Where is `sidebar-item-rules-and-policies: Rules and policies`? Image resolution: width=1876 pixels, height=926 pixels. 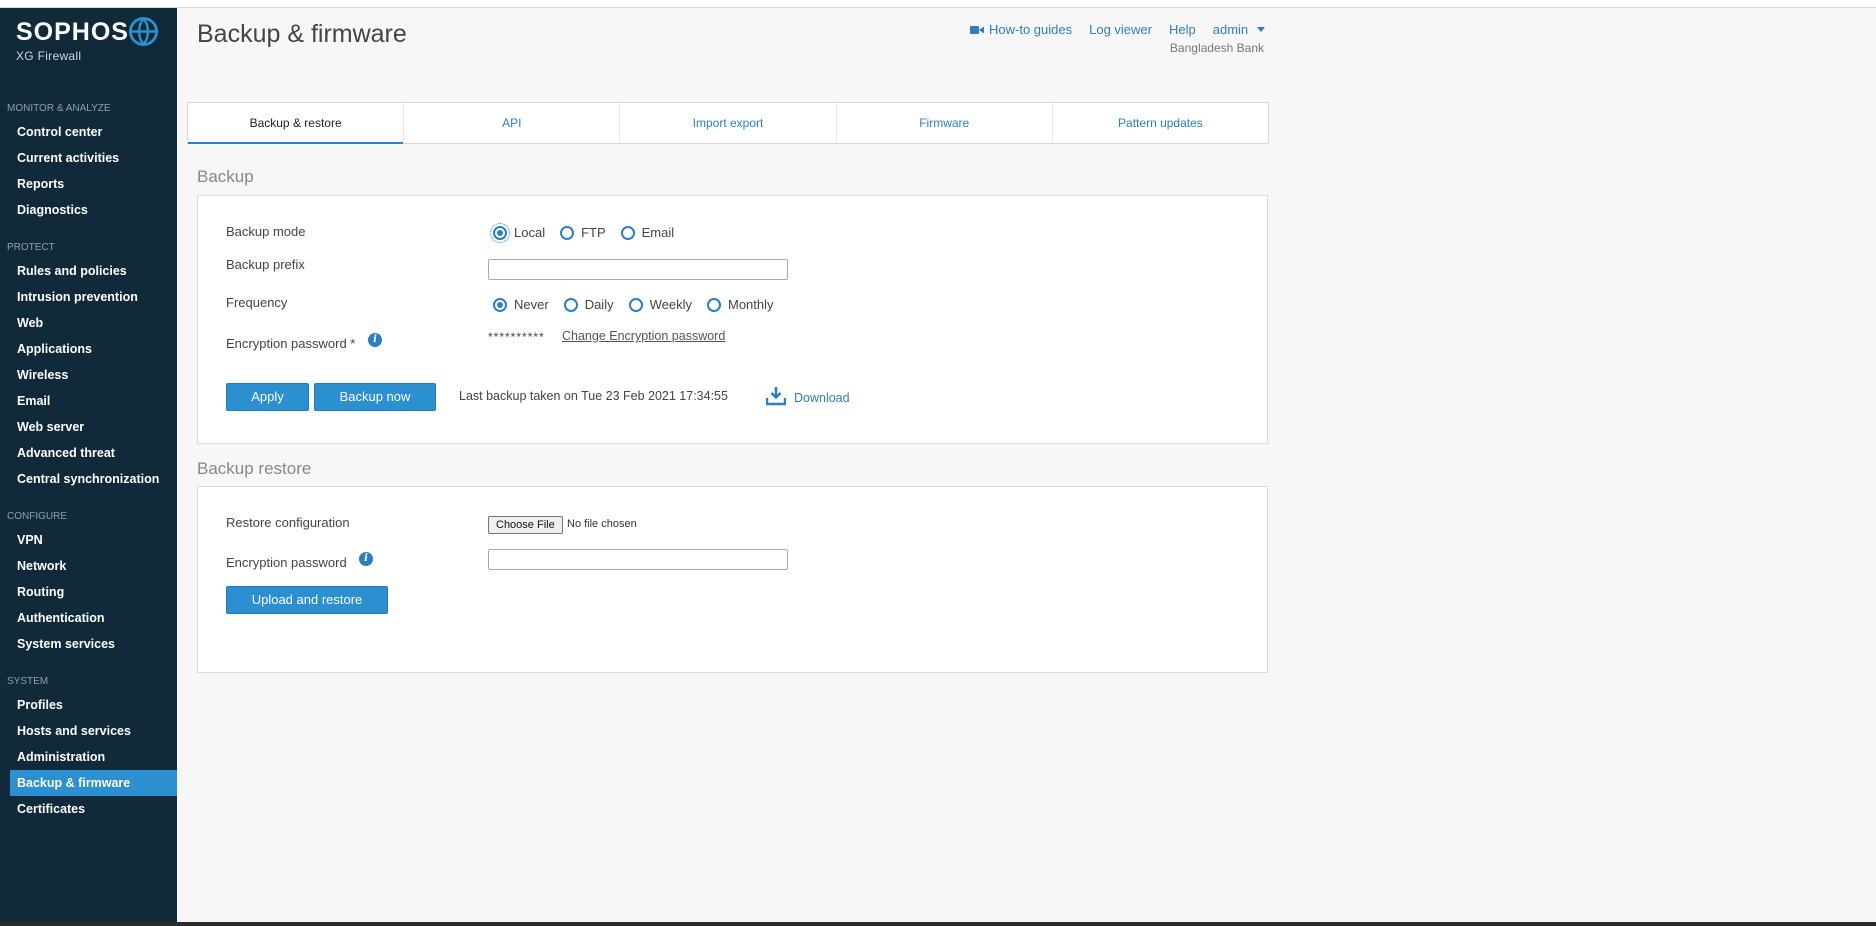 sidebar-item-rules-and-policies: Rules and policies is located at coordinates (88, 271).